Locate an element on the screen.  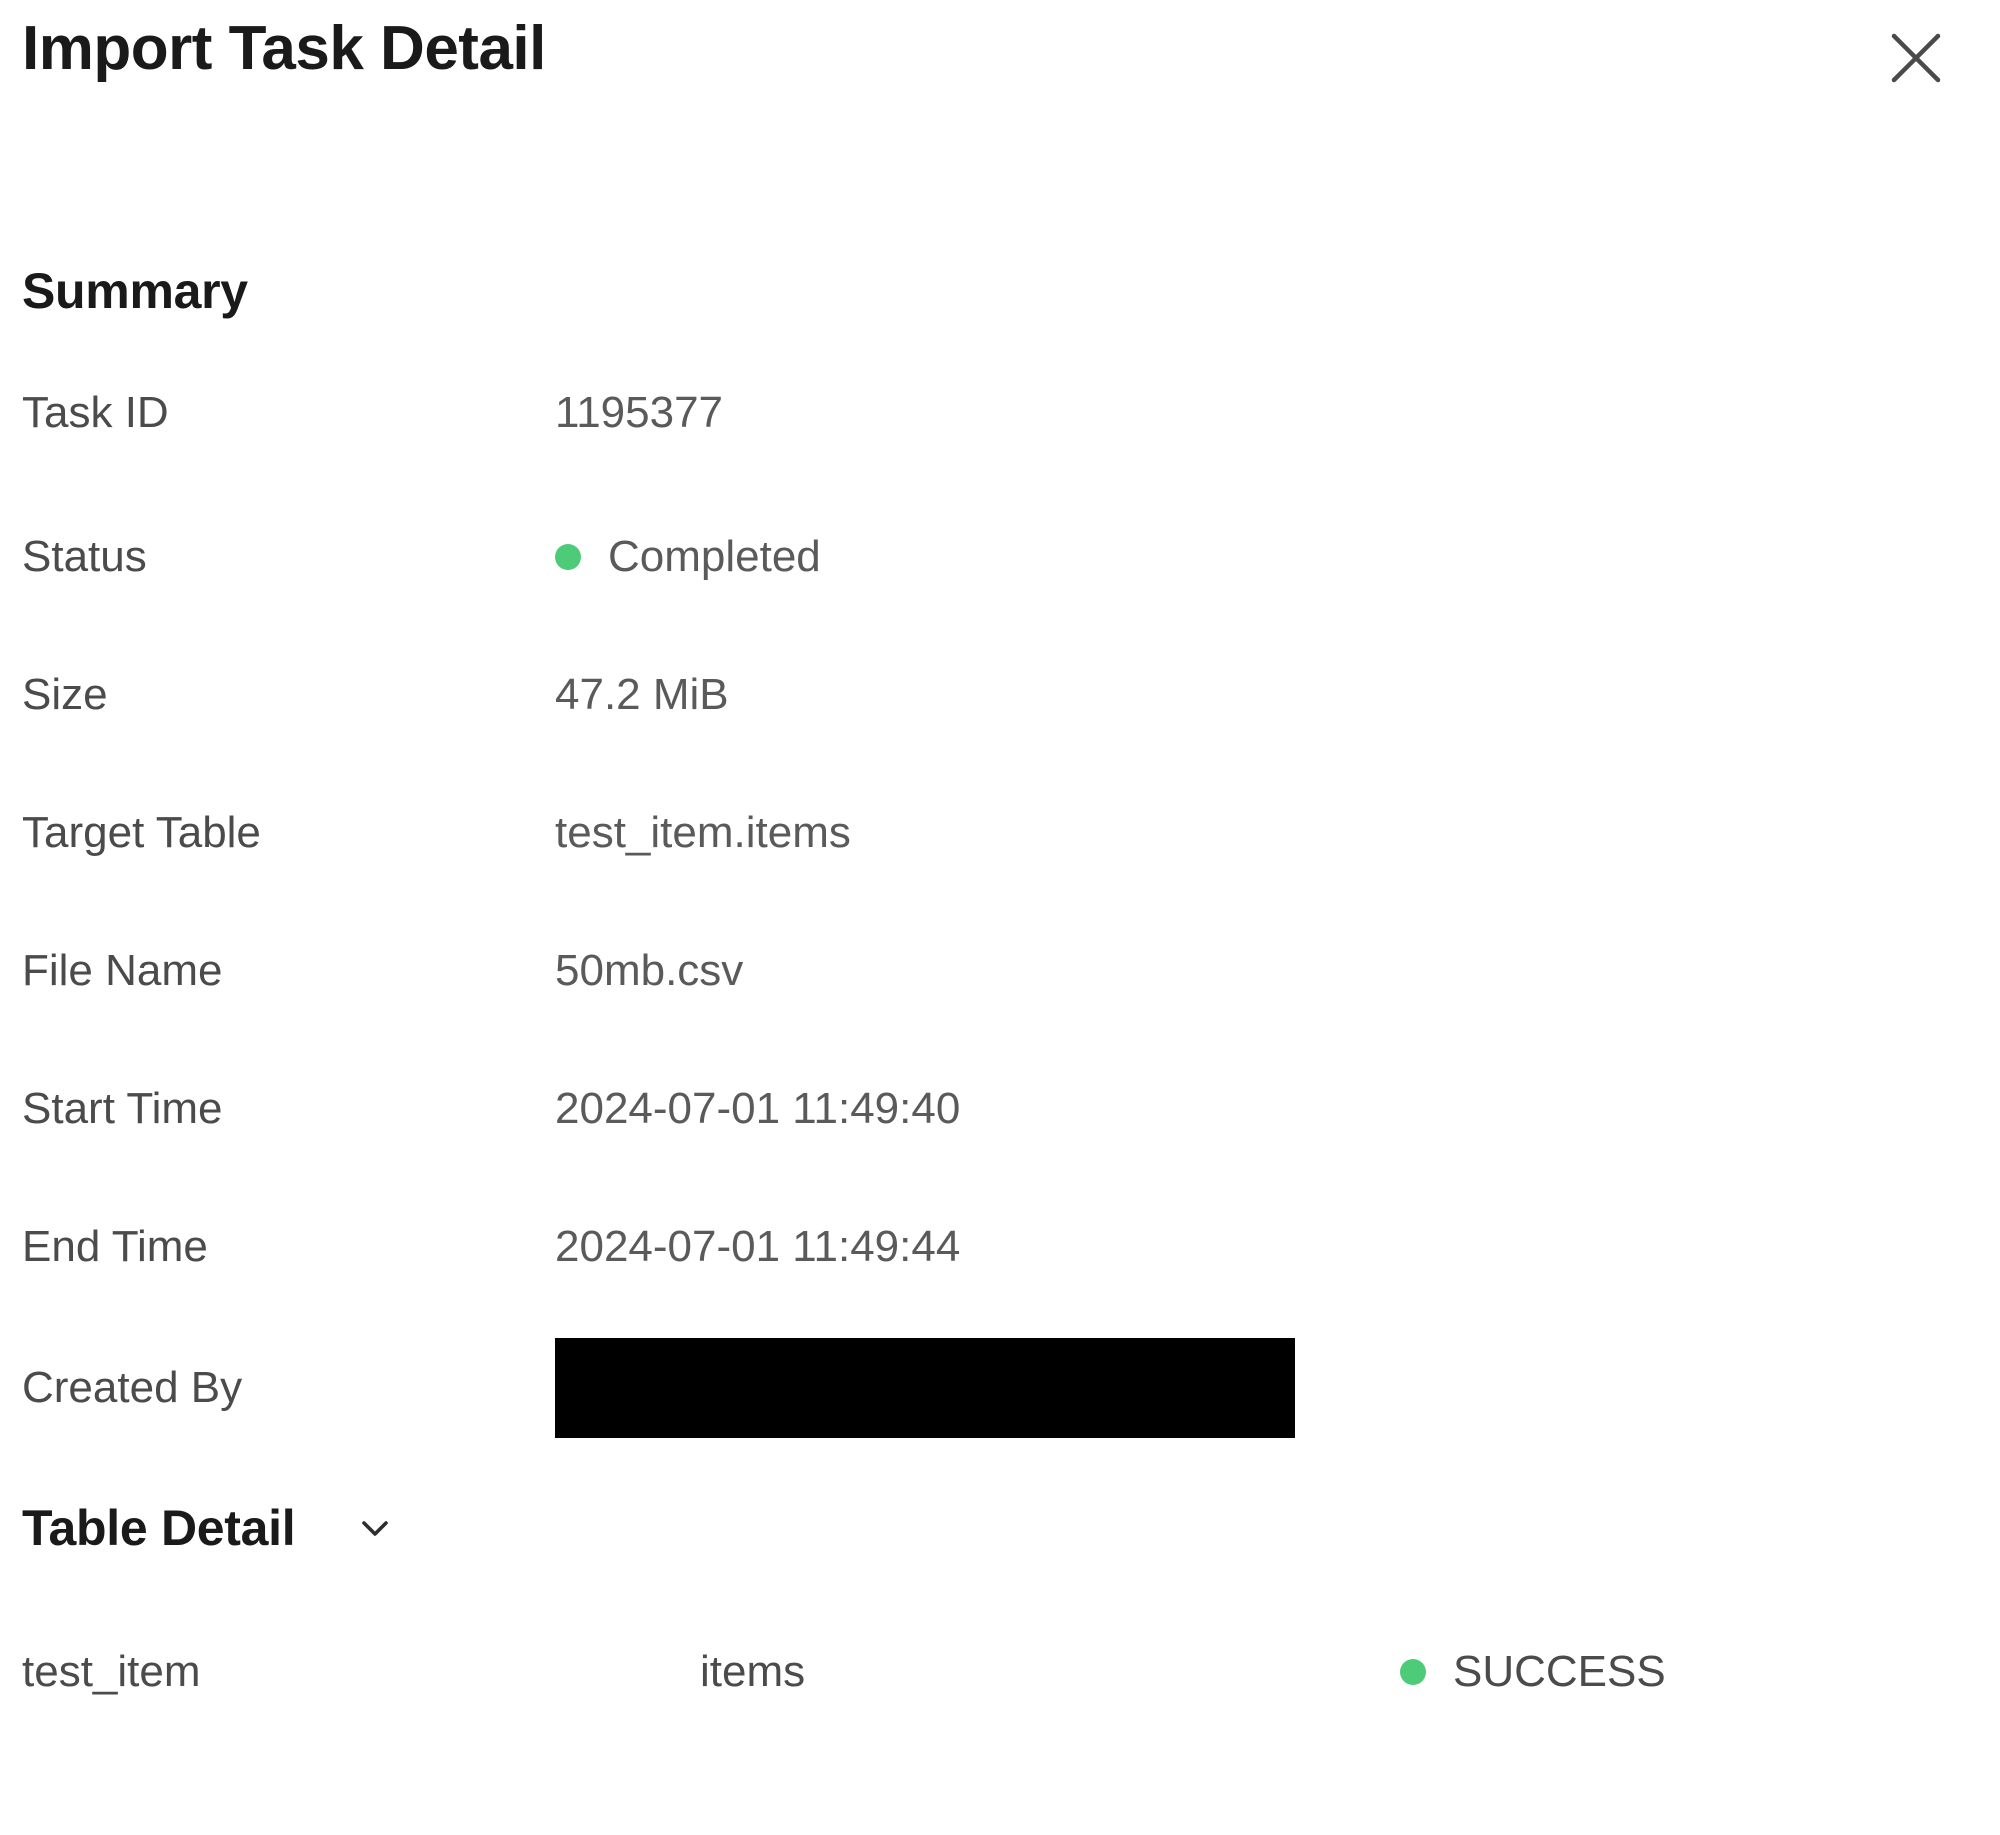
panel-header: Import Task Detail is located at coordinates (1000, 59).